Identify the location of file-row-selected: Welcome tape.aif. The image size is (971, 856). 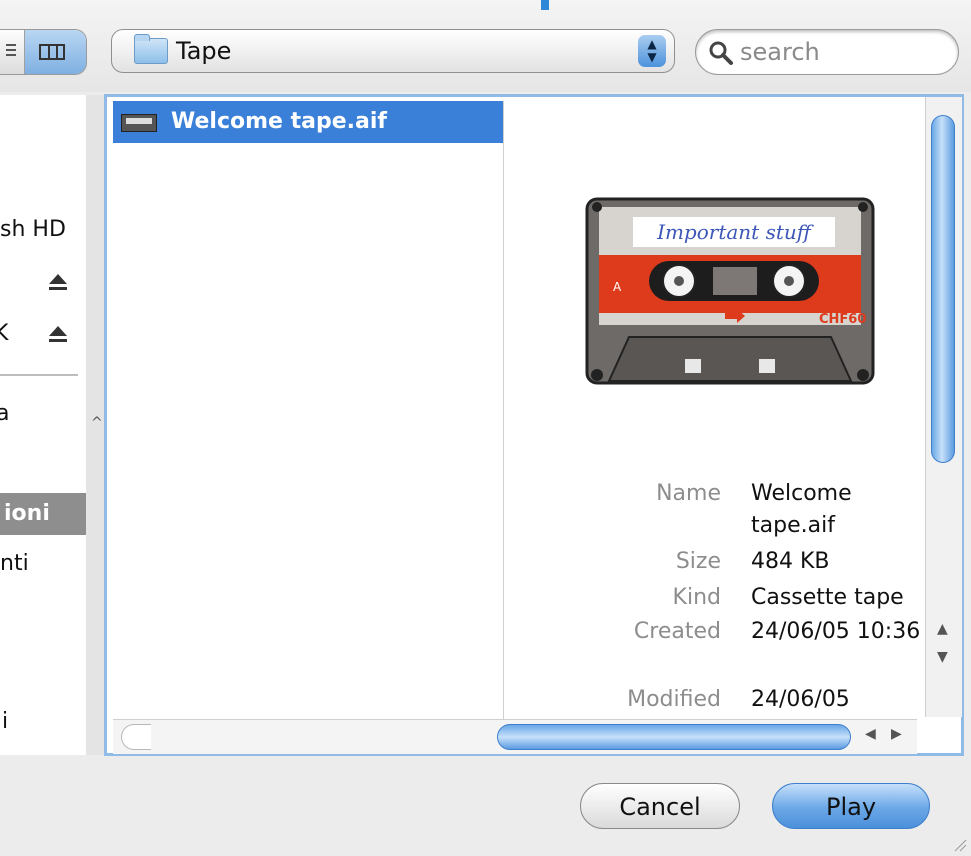
(308, 122).